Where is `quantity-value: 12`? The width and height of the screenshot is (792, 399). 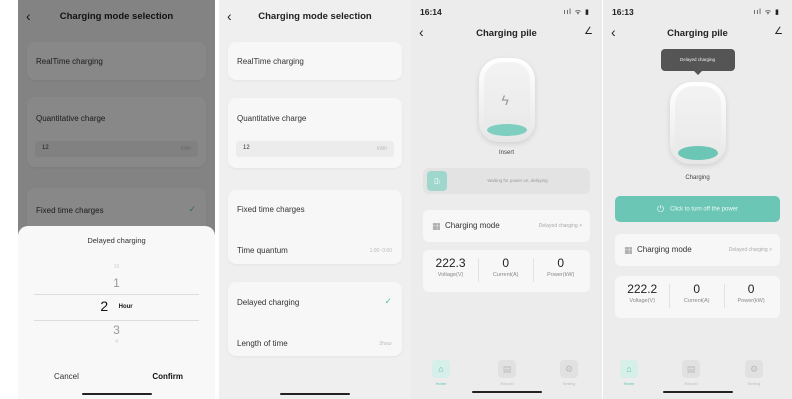 quantity-value: 12 is located at coordinates (246, 148).